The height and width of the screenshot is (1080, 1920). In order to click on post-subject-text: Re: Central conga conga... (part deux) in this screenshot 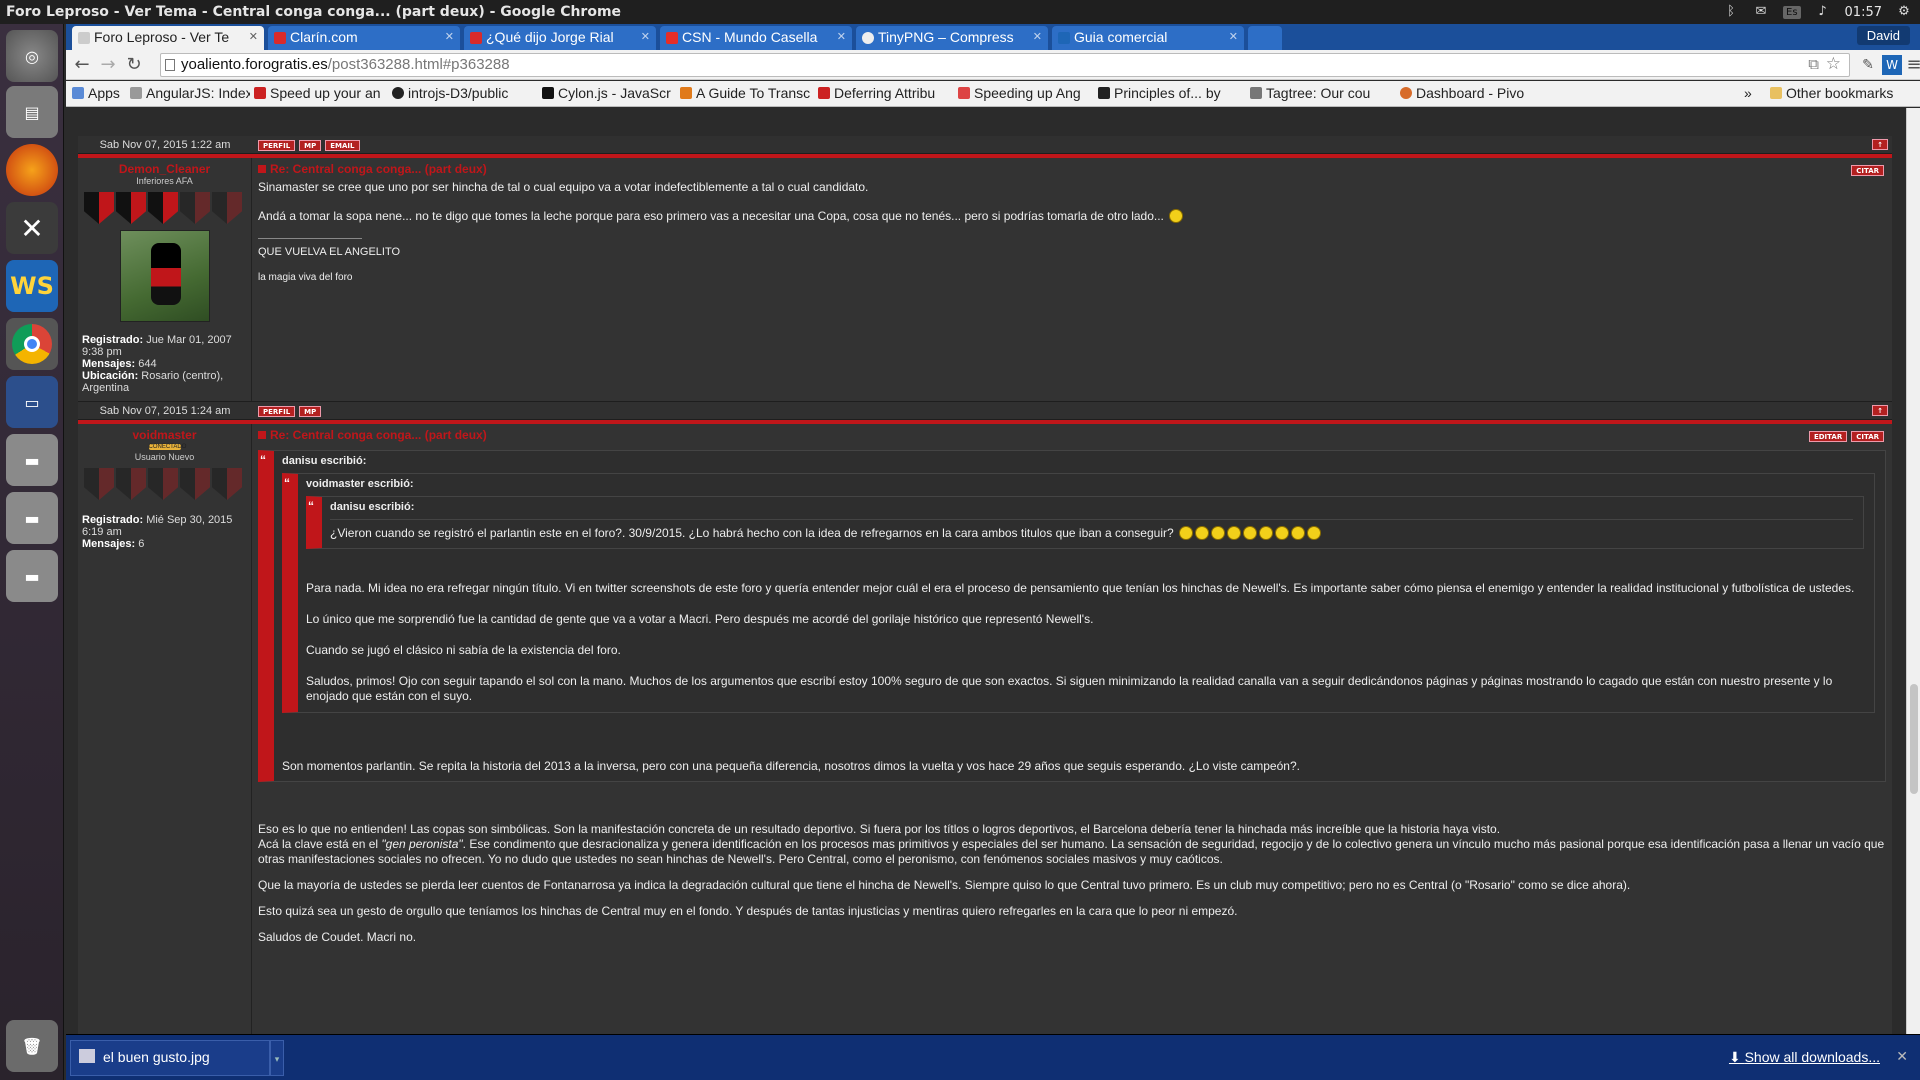, I will do `click(378, 435)`.